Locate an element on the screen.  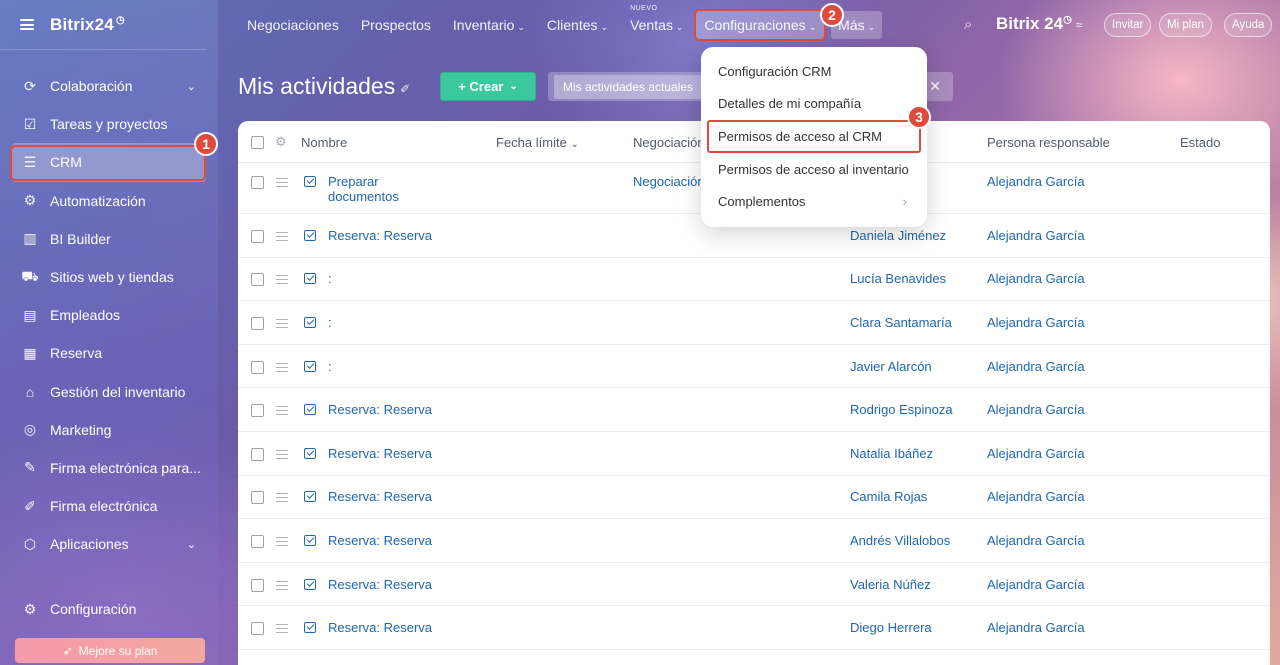
column-header-responsible: Persona responsable is located at coordinates (1048, 142).